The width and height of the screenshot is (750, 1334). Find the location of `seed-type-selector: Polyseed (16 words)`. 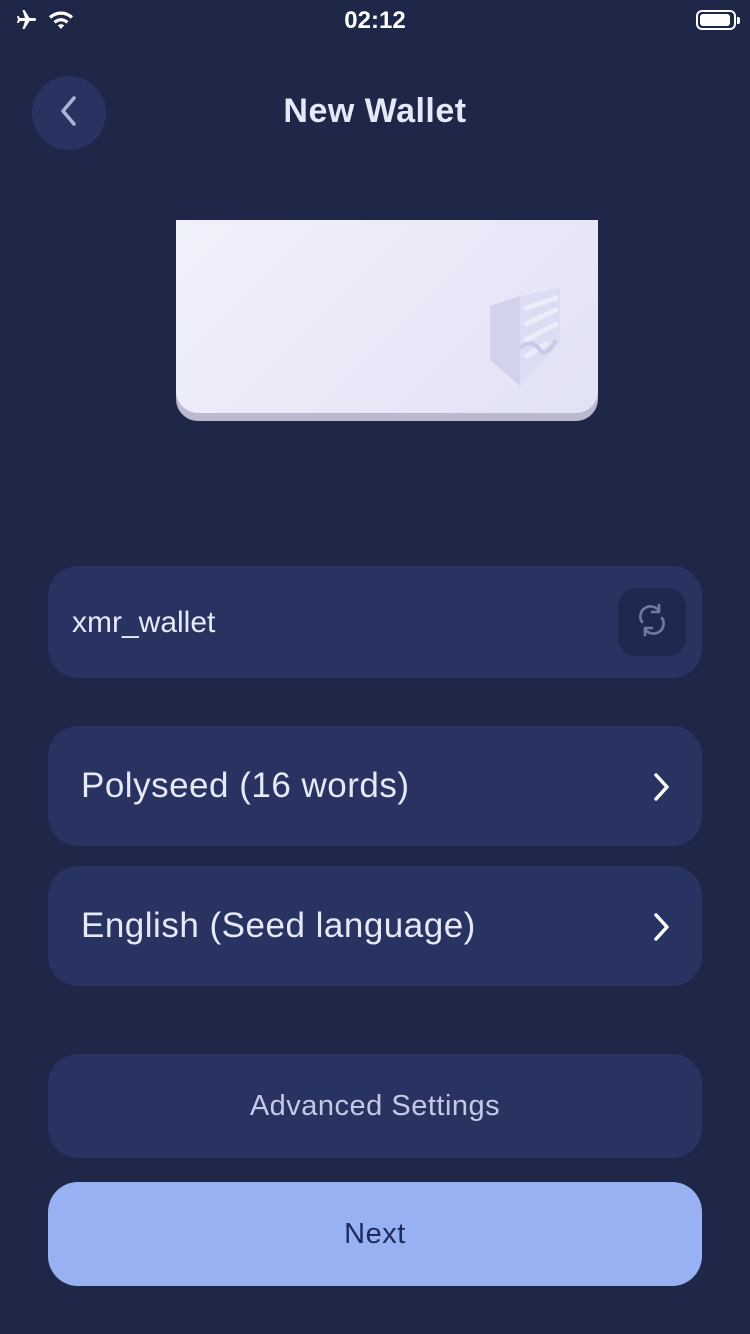

seed-type-selector: Polyseed (16 words) is located at coordinates (375, 786).